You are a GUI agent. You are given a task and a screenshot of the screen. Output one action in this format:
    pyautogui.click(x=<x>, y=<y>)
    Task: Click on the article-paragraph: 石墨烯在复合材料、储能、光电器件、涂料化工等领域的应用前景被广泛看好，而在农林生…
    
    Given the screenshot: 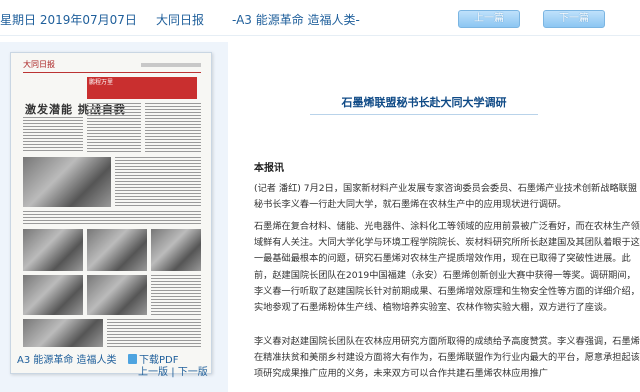 What is the action you would take?
    pyautogui.click(x=447, y=267)
    